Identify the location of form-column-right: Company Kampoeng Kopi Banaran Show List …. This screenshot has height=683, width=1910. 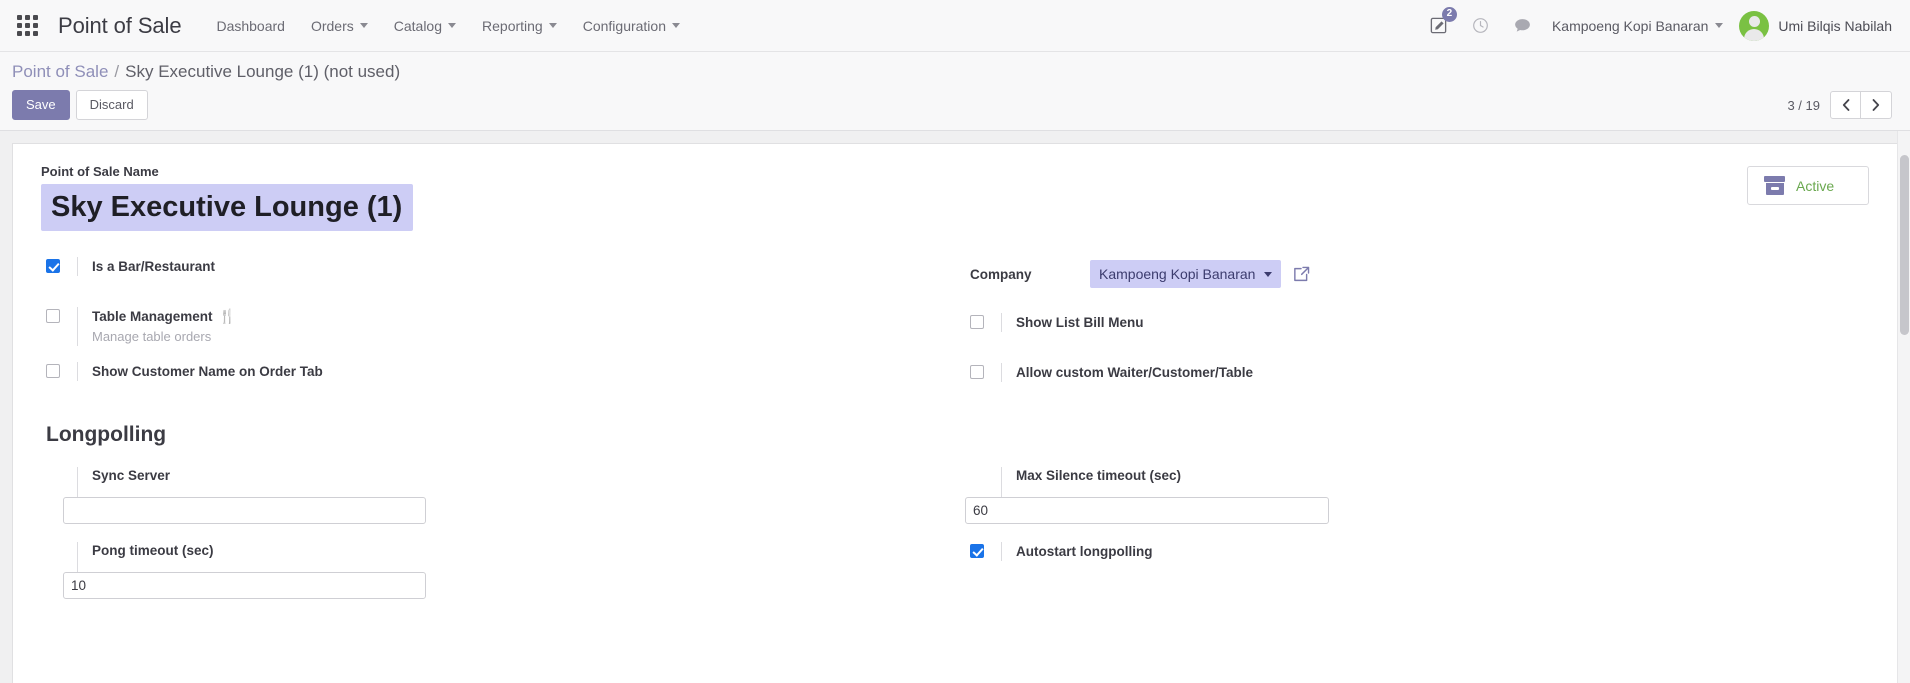
(1412, 335).